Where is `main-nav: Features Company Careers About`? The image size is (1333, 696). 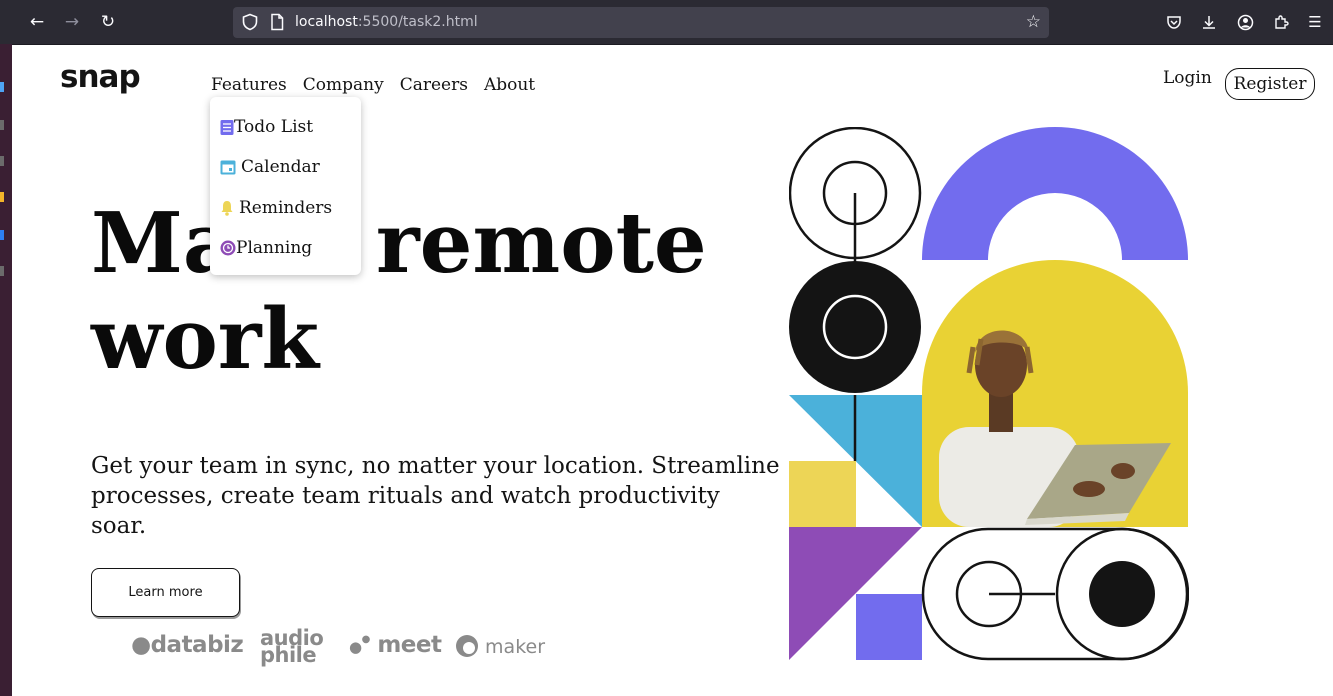
main-nav: Features Company Careers About is located at coordinates (381, 85).